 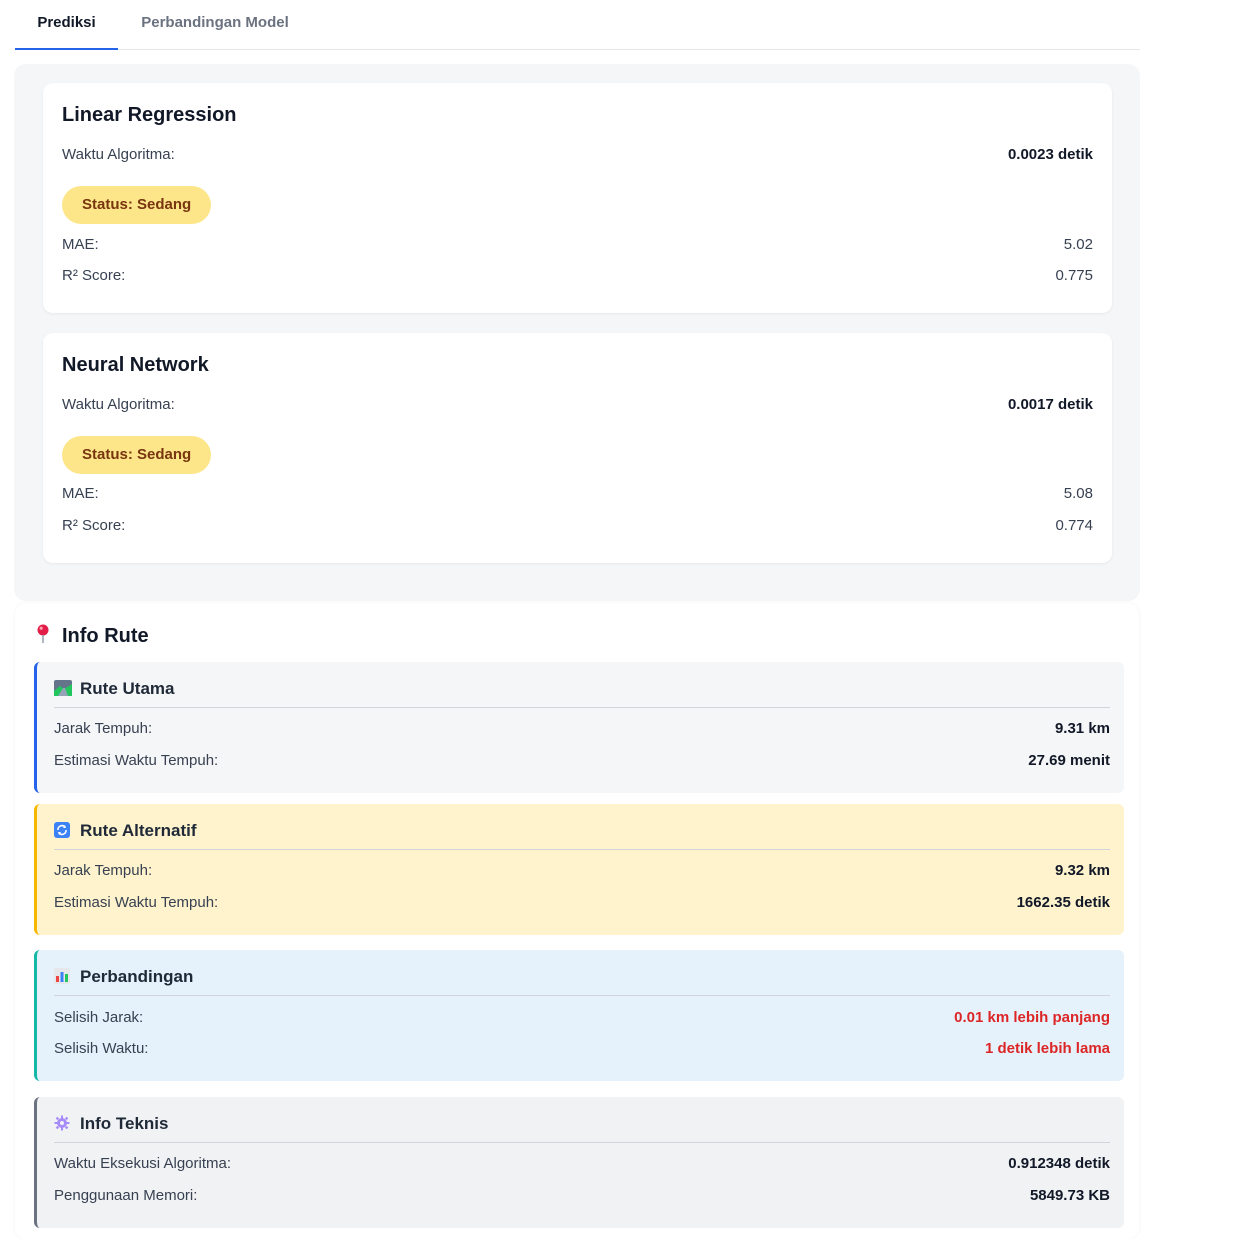 I want to click on refresh-icon, so click(x=63, y=830).